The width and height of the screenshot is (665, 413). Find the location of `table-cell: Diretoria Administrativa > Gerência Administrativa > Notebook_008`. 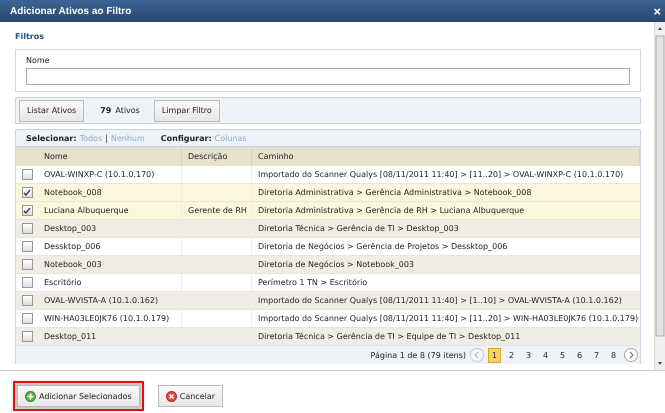

table-cell: Diretoria Administrativa > Gerência Administrativa > Notebook_008 is located at coordinates (395, 192).